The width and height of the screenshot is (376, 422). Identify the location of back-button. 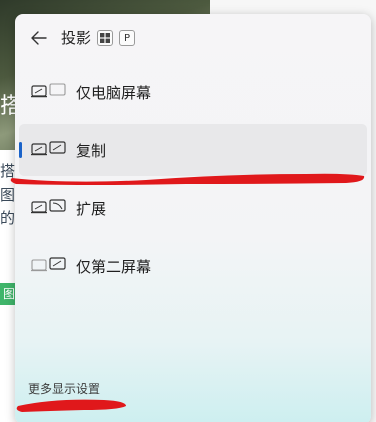
(39, 38).